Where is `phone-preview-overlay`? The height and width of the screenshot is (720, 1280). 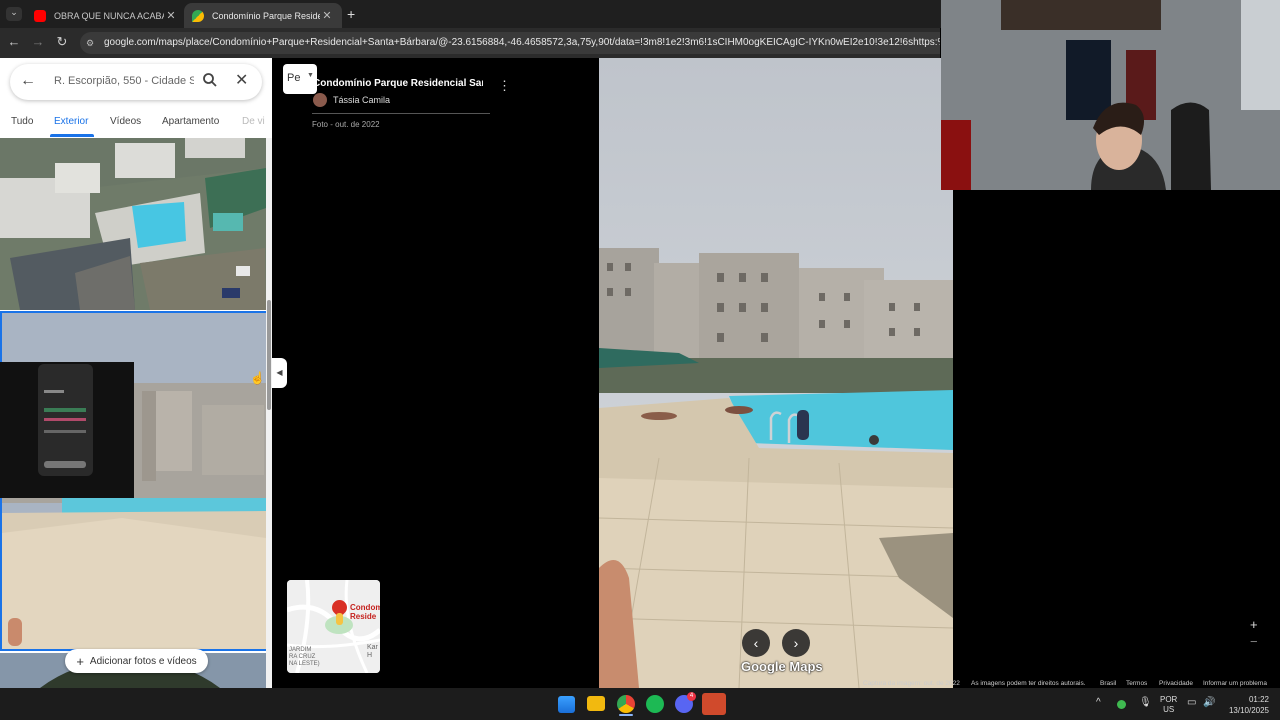
phone-preview-overlay is located at coordinates (67, 430).